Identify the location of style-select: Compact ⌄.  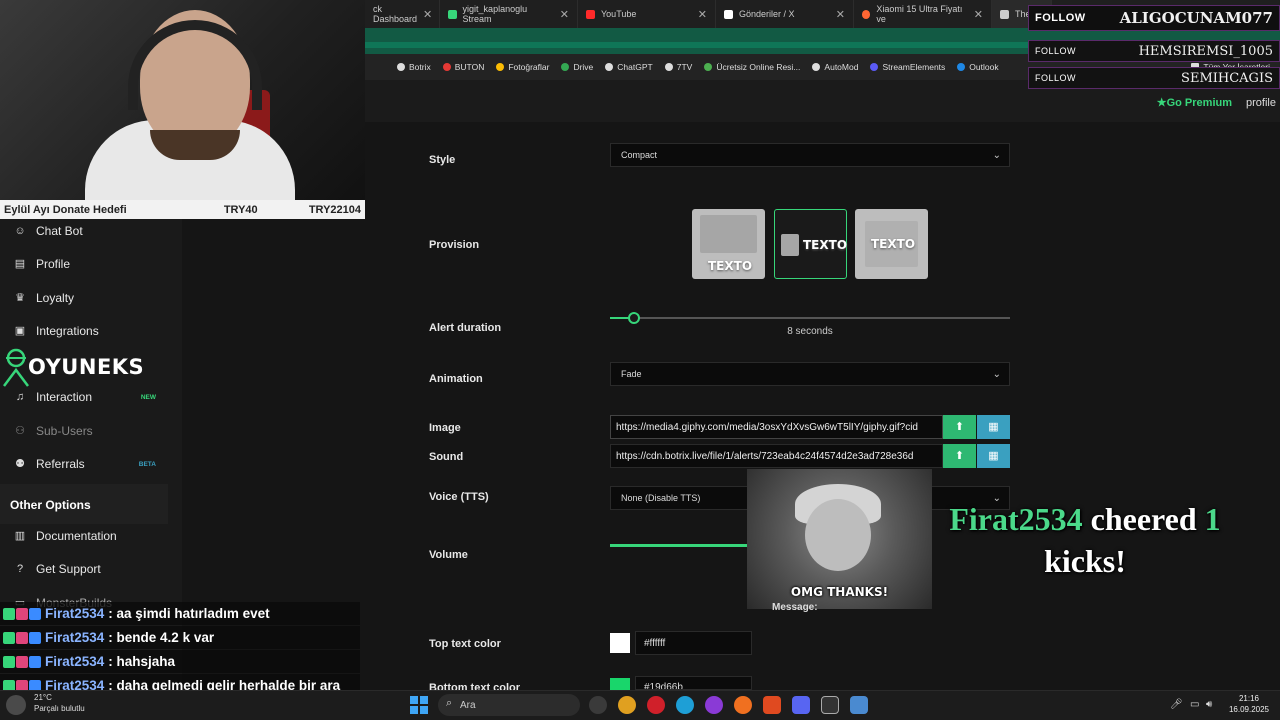
(810, 155).